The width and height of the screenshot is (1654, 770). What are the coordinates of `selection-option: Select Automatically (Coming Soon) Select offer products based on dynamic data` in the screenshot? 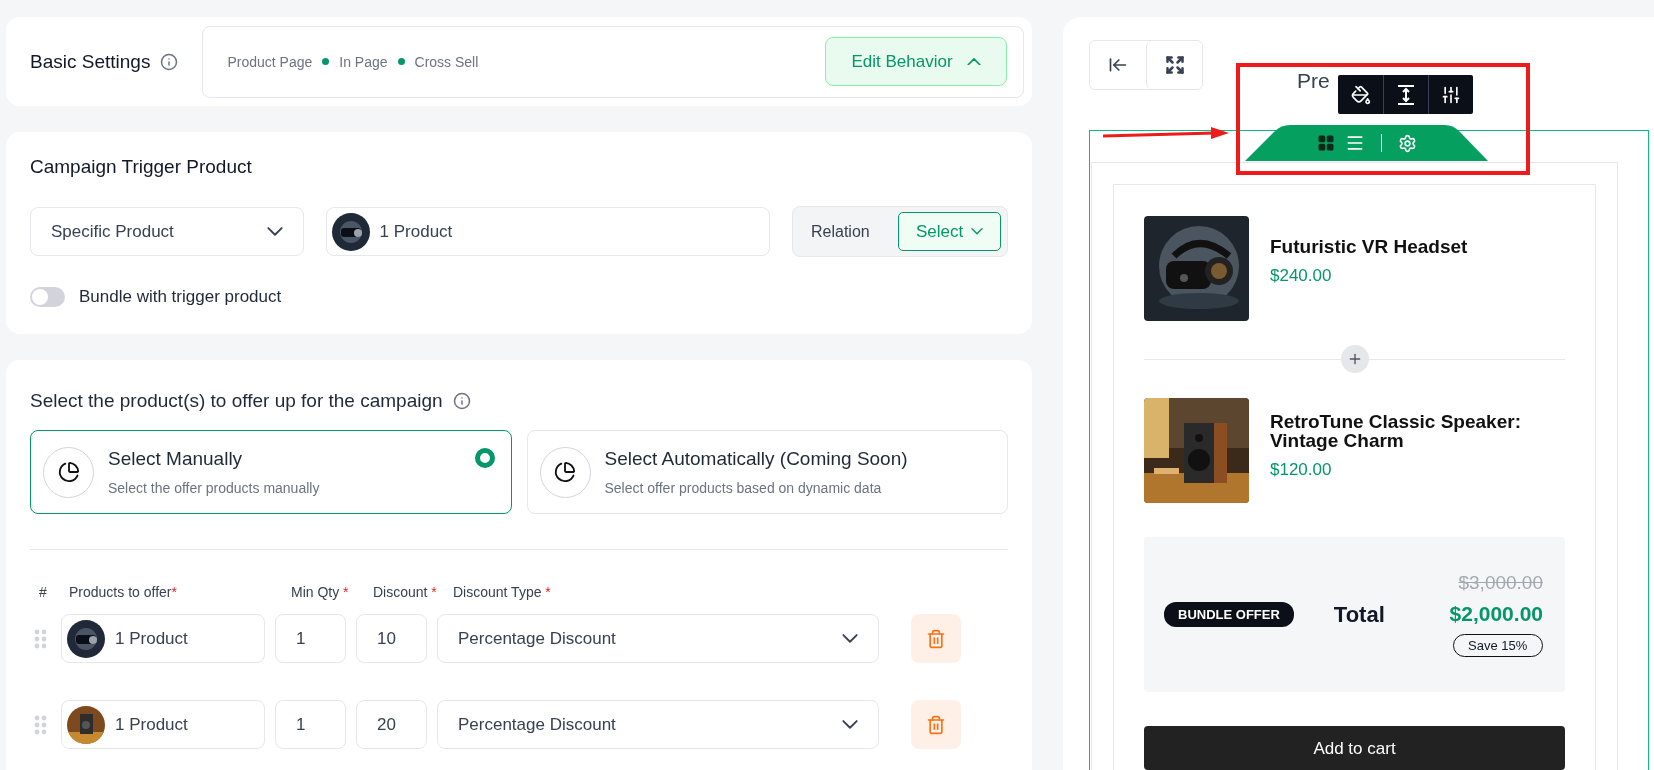 It's located at (767, 472).